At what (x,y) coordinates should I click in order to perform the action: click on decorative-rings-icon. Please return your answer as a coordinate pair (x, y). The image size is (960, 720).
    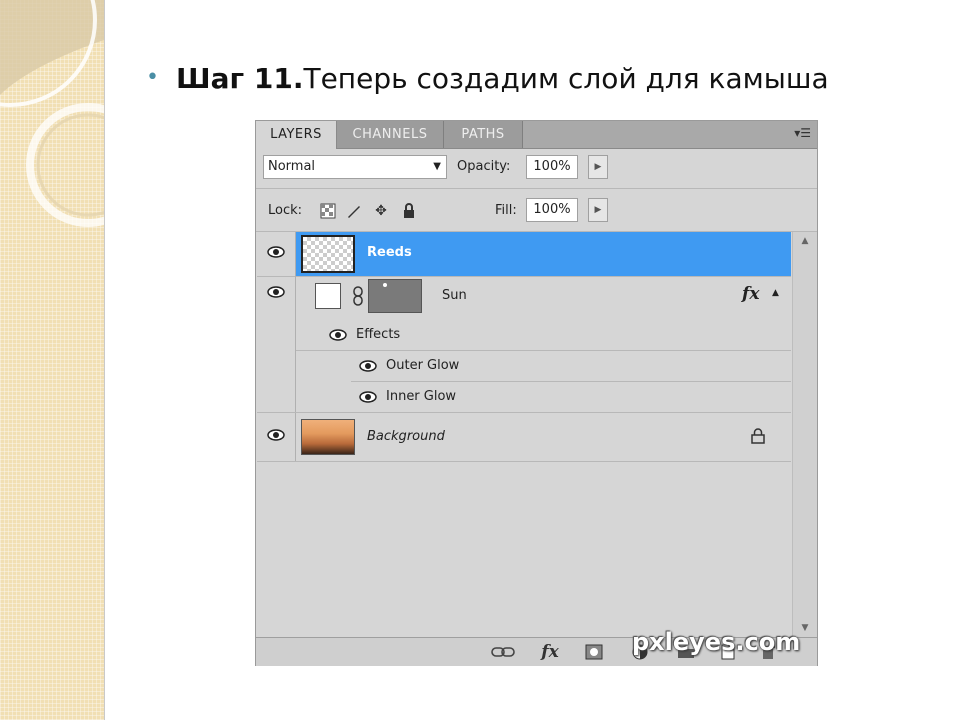
    Looking at the image, I should click on (52, 113).